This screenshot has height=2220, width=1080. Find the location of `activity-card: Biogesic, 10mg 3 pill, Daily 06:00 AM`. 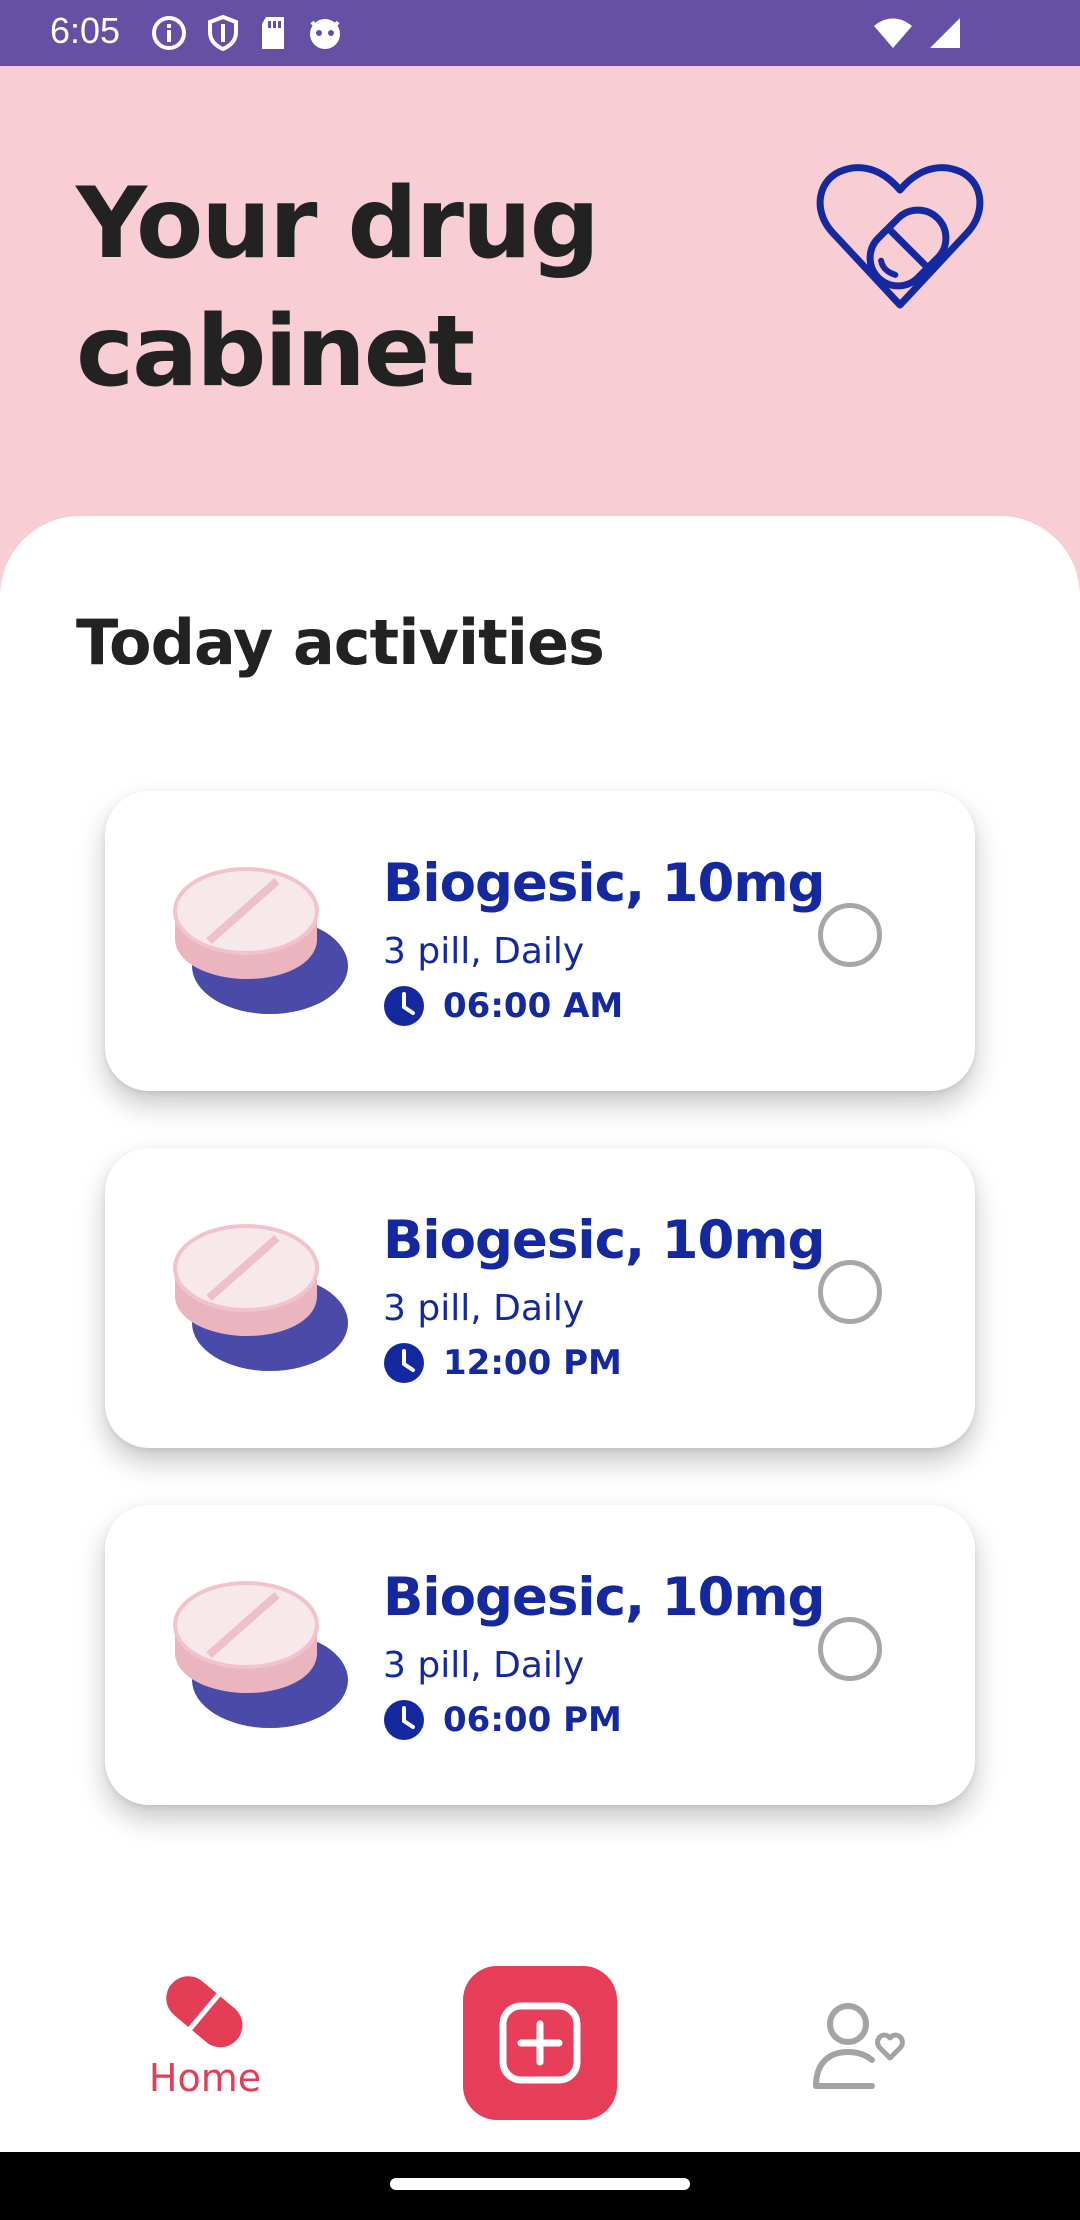

activity-card: Biogesic, 10mg 3 pill, Daily 06:00 AM is located at coordinates (540, 941).